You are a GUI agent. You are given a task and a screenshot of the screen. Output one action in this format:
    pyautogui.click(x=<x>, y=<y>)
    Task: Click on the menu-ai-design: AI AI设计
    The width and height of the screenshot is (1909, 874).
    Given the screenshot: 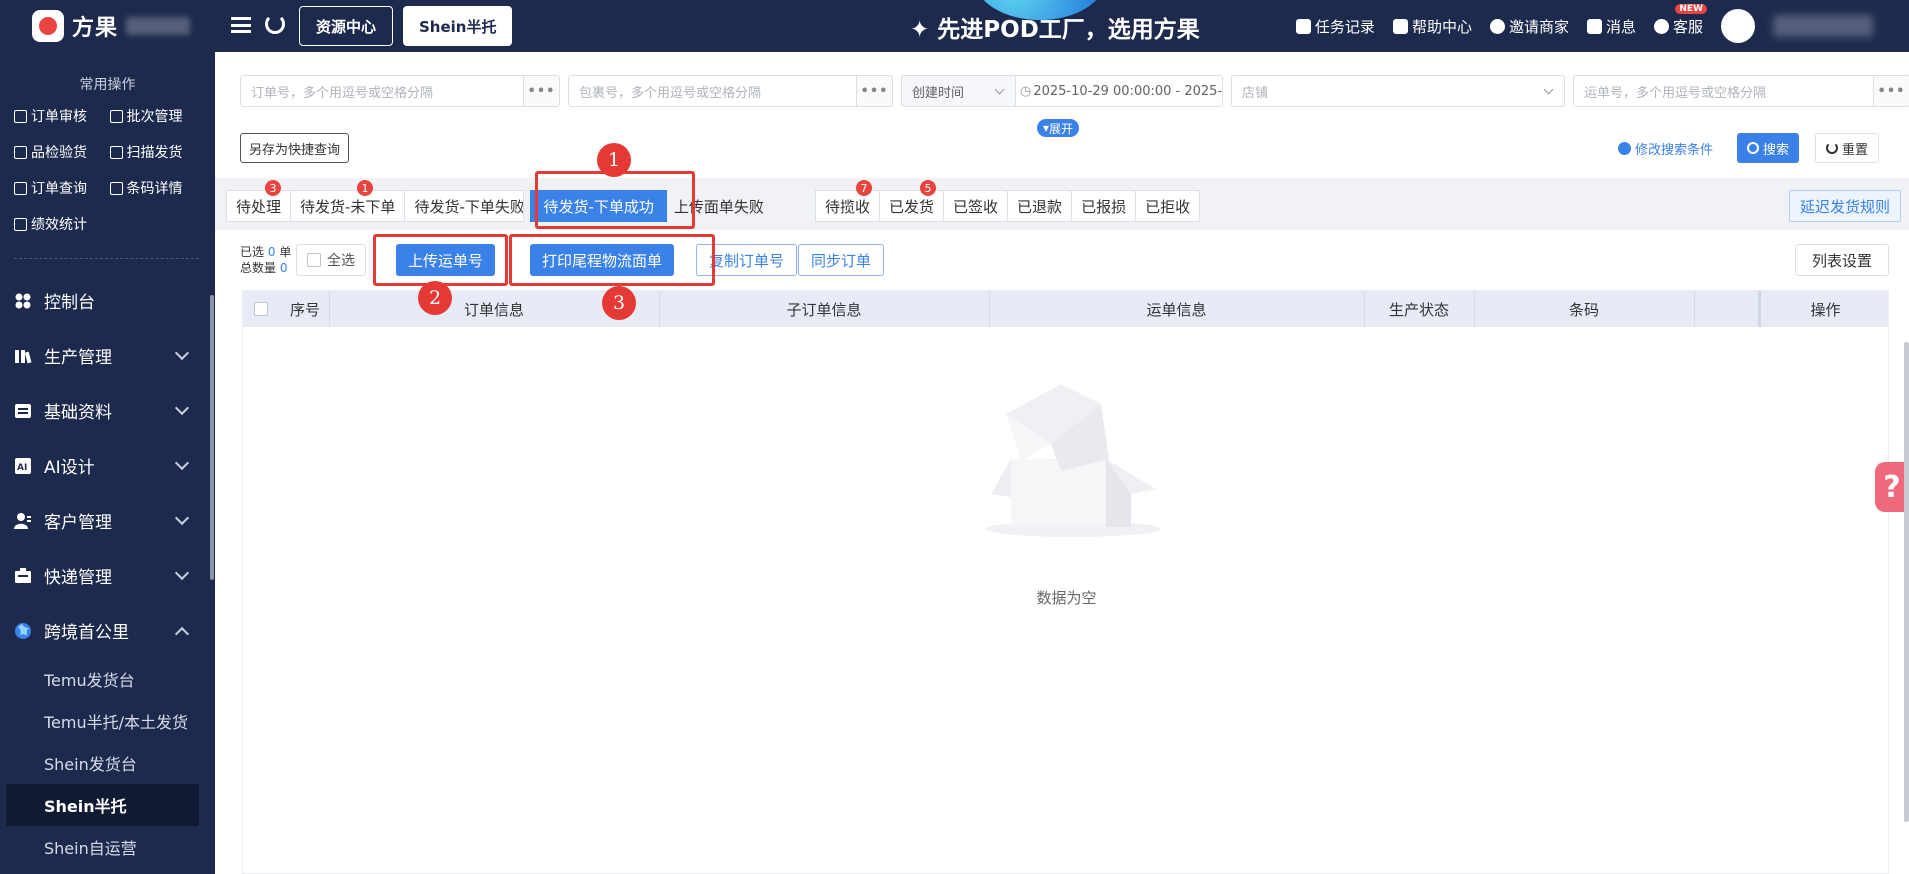 What is the action you would take?
    pyautogui.click(x=107, y=465)
    